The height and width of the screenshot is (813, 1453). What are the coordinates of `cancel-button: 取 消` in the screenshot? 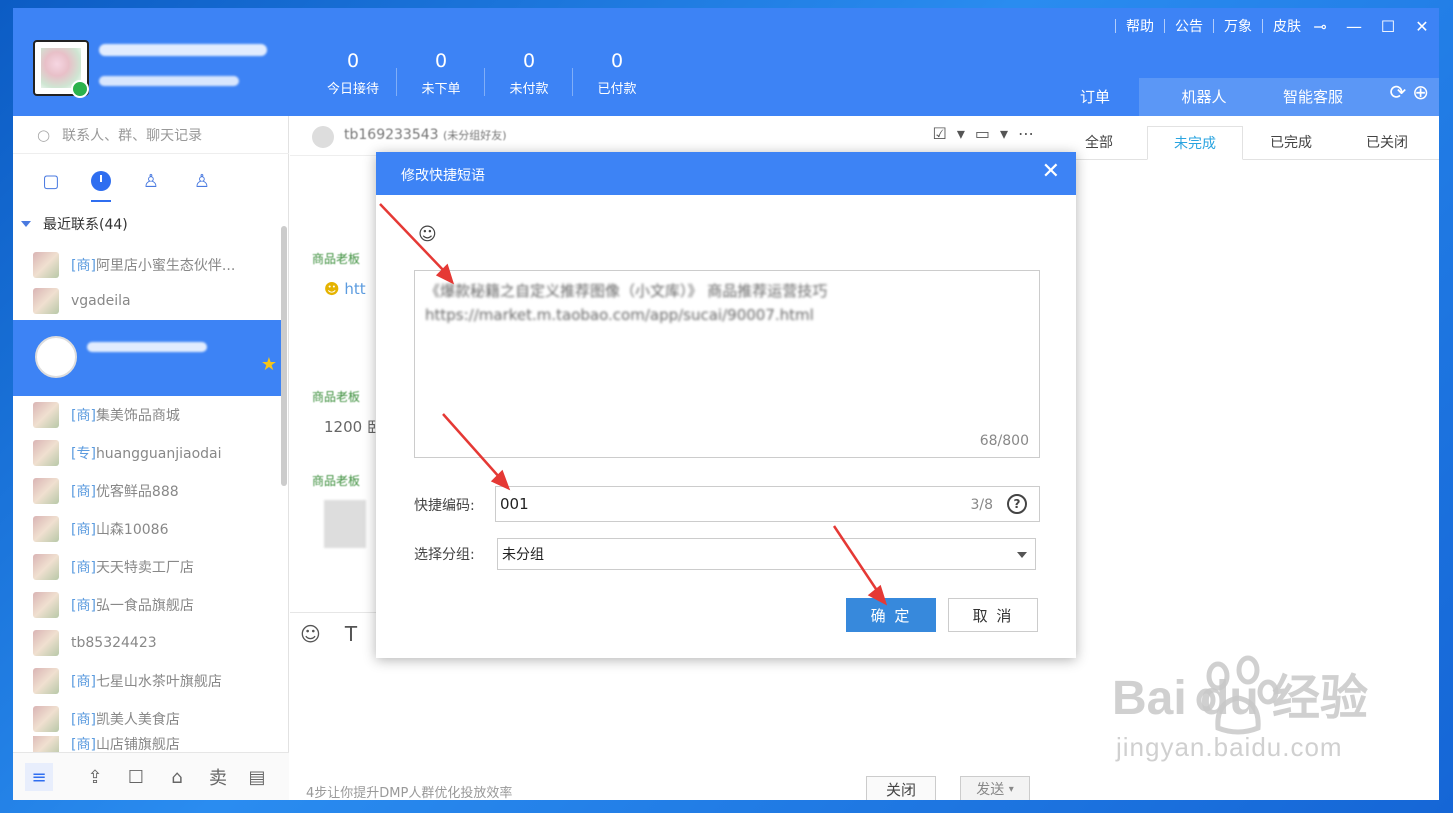 It's located at (993, 615).